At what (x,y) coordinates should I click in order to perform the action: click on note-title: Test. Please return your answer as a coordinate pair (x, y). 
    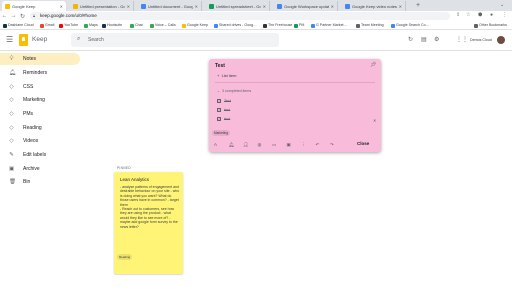
    Looking at the image, I should click on (220, 66).